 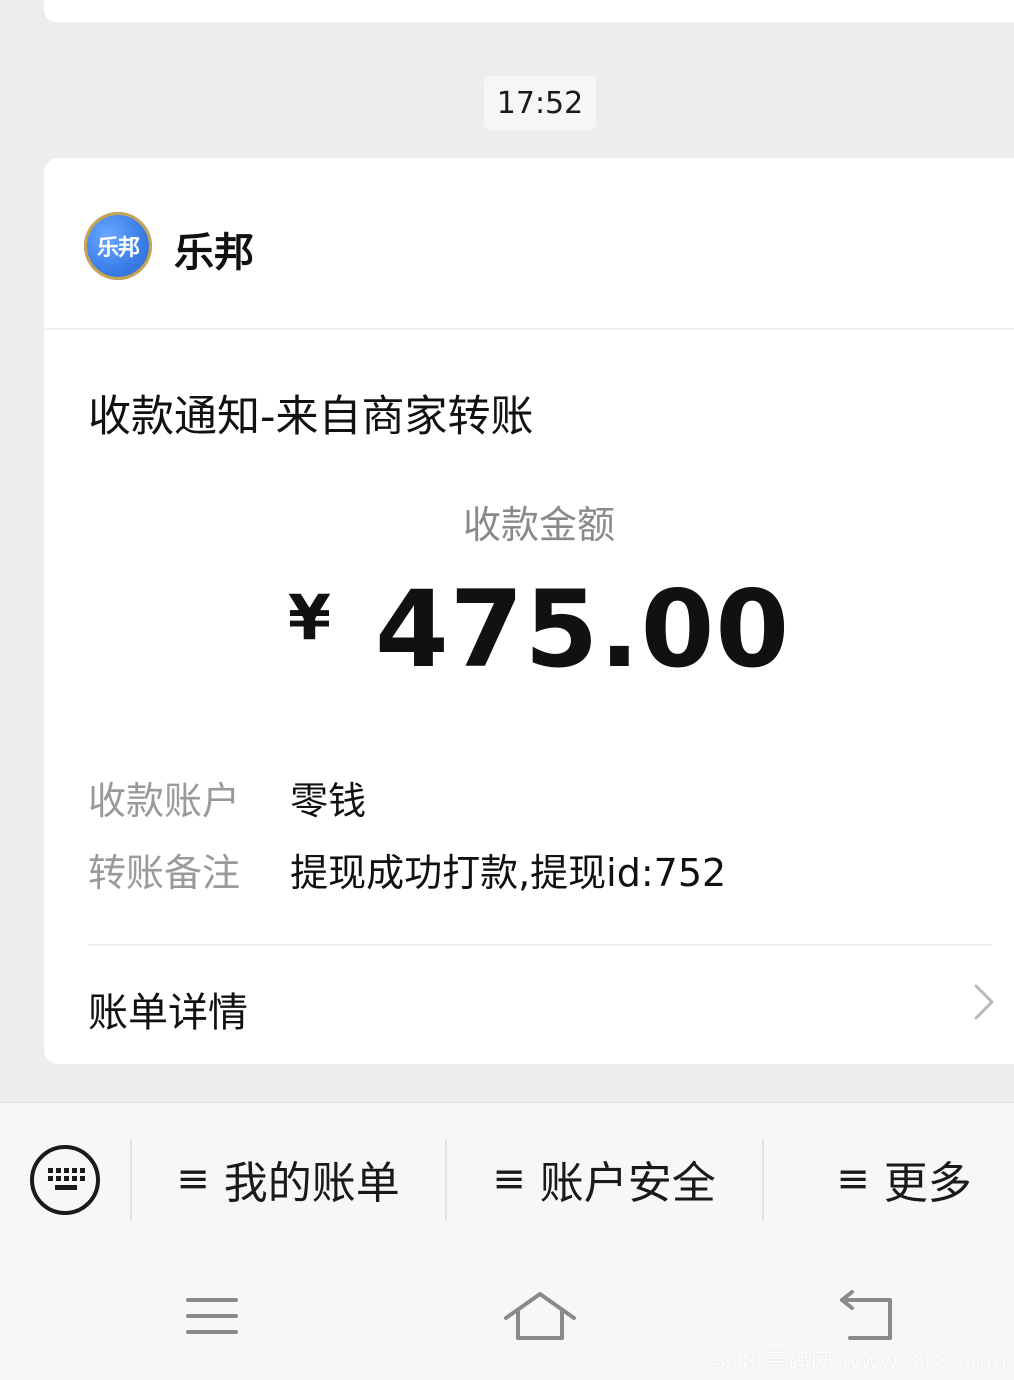 I want to click on menu-item-more: ≡ 更多, so click(x=889, y=1179).